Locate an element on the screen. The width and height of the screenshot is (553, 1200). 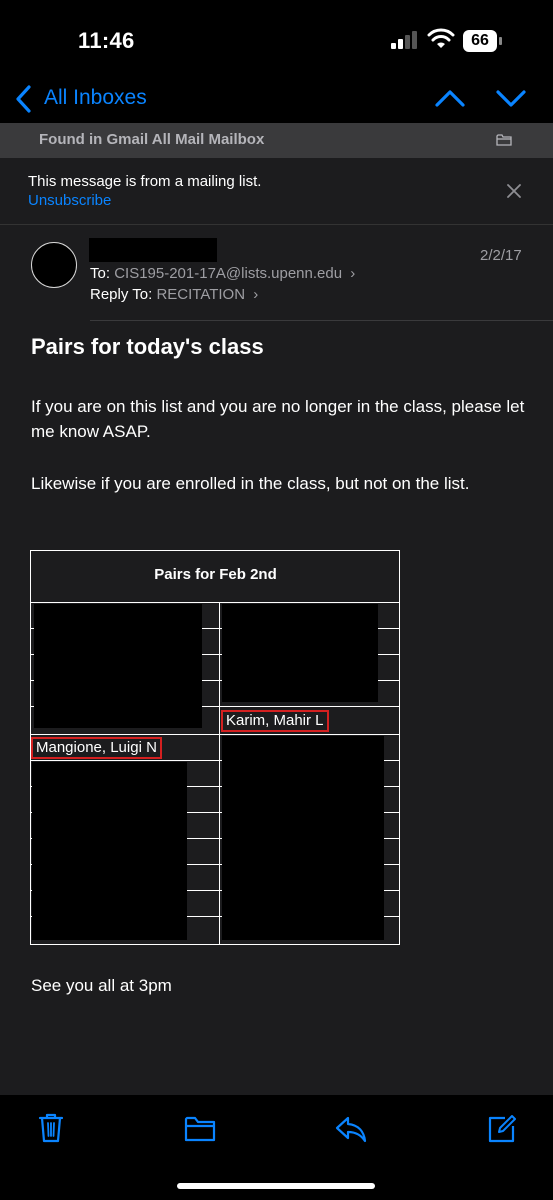
reply-to-row: Reply To: RECITATION › is located at coordinates (174, 294).